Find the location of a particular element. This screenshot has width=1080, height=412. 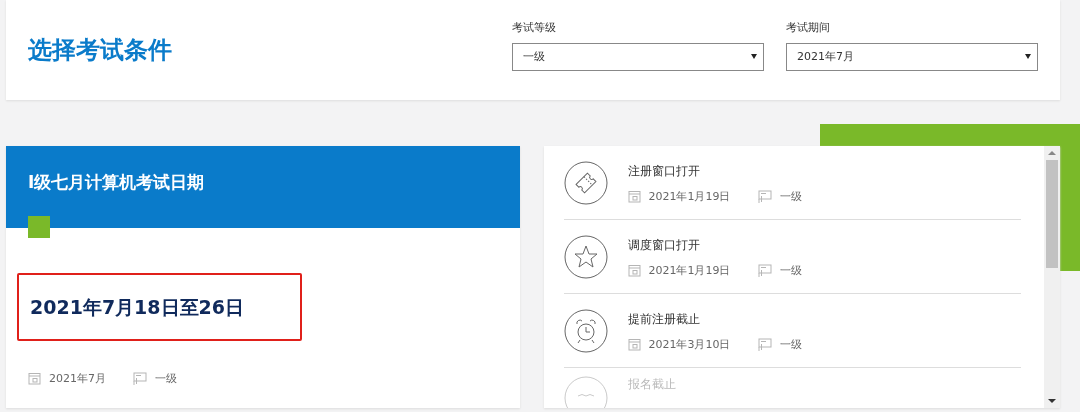

dropdown: 2021年7月 is located at coordinates (912, 56).